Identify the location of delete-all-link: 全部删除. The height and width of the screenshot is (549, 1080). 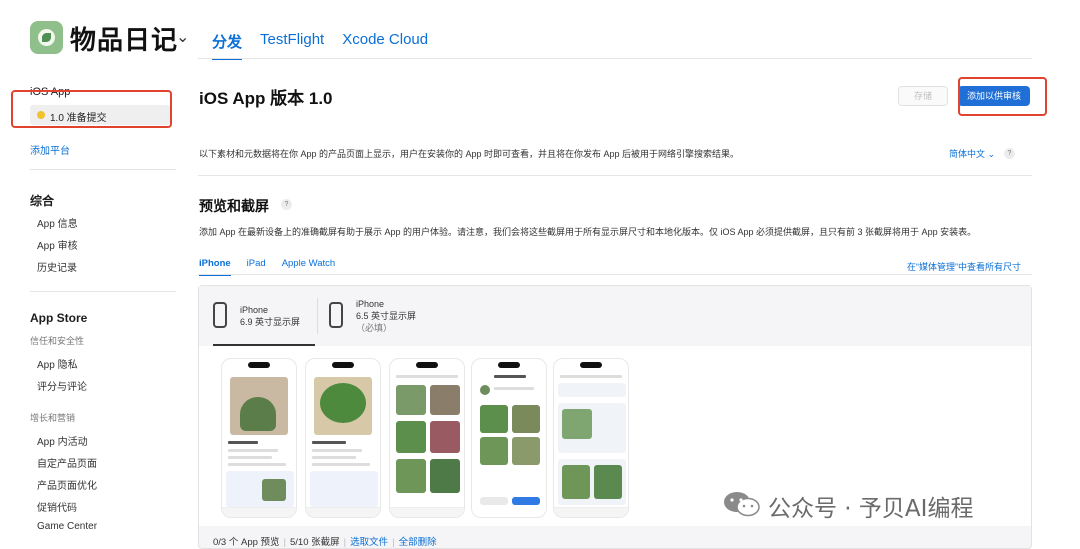
(418, 542).